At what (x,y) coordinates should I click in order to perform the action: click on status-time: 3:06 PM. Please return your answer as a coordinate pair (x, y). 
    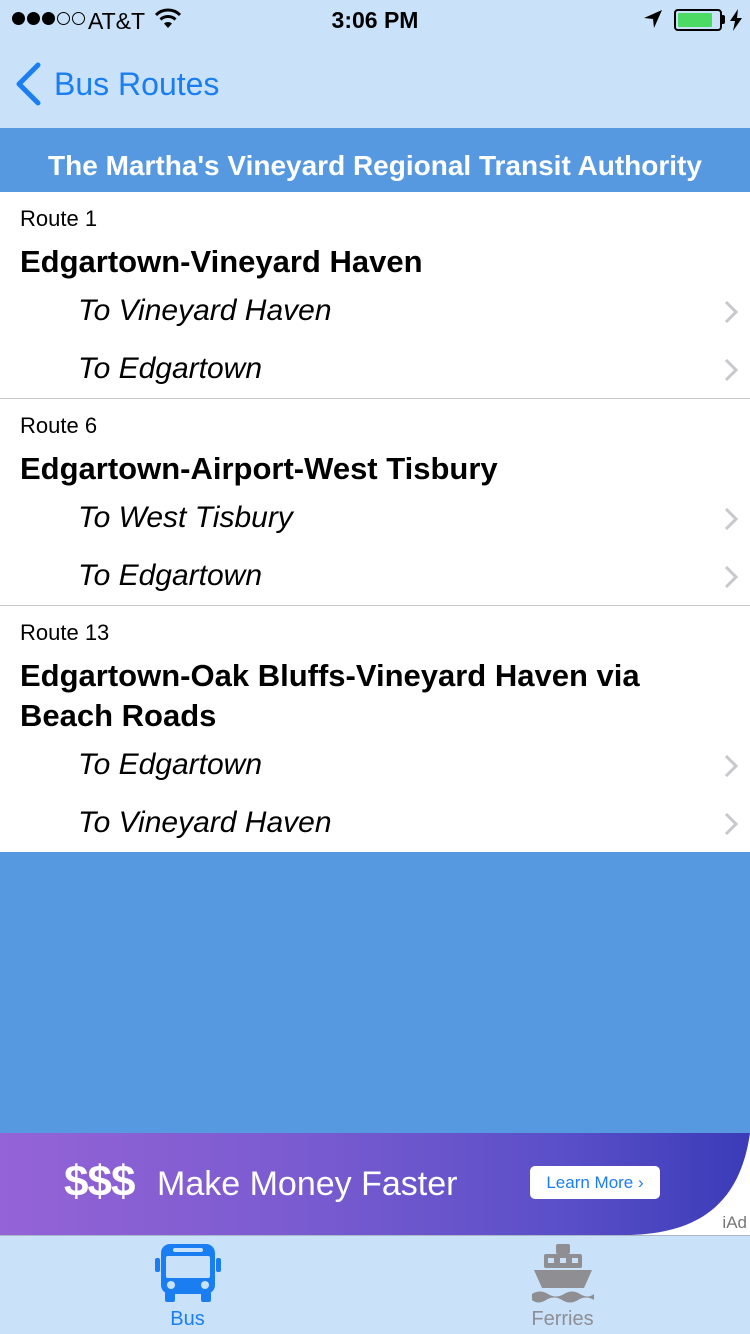
    Looking at the image, I should click on (375, 20).